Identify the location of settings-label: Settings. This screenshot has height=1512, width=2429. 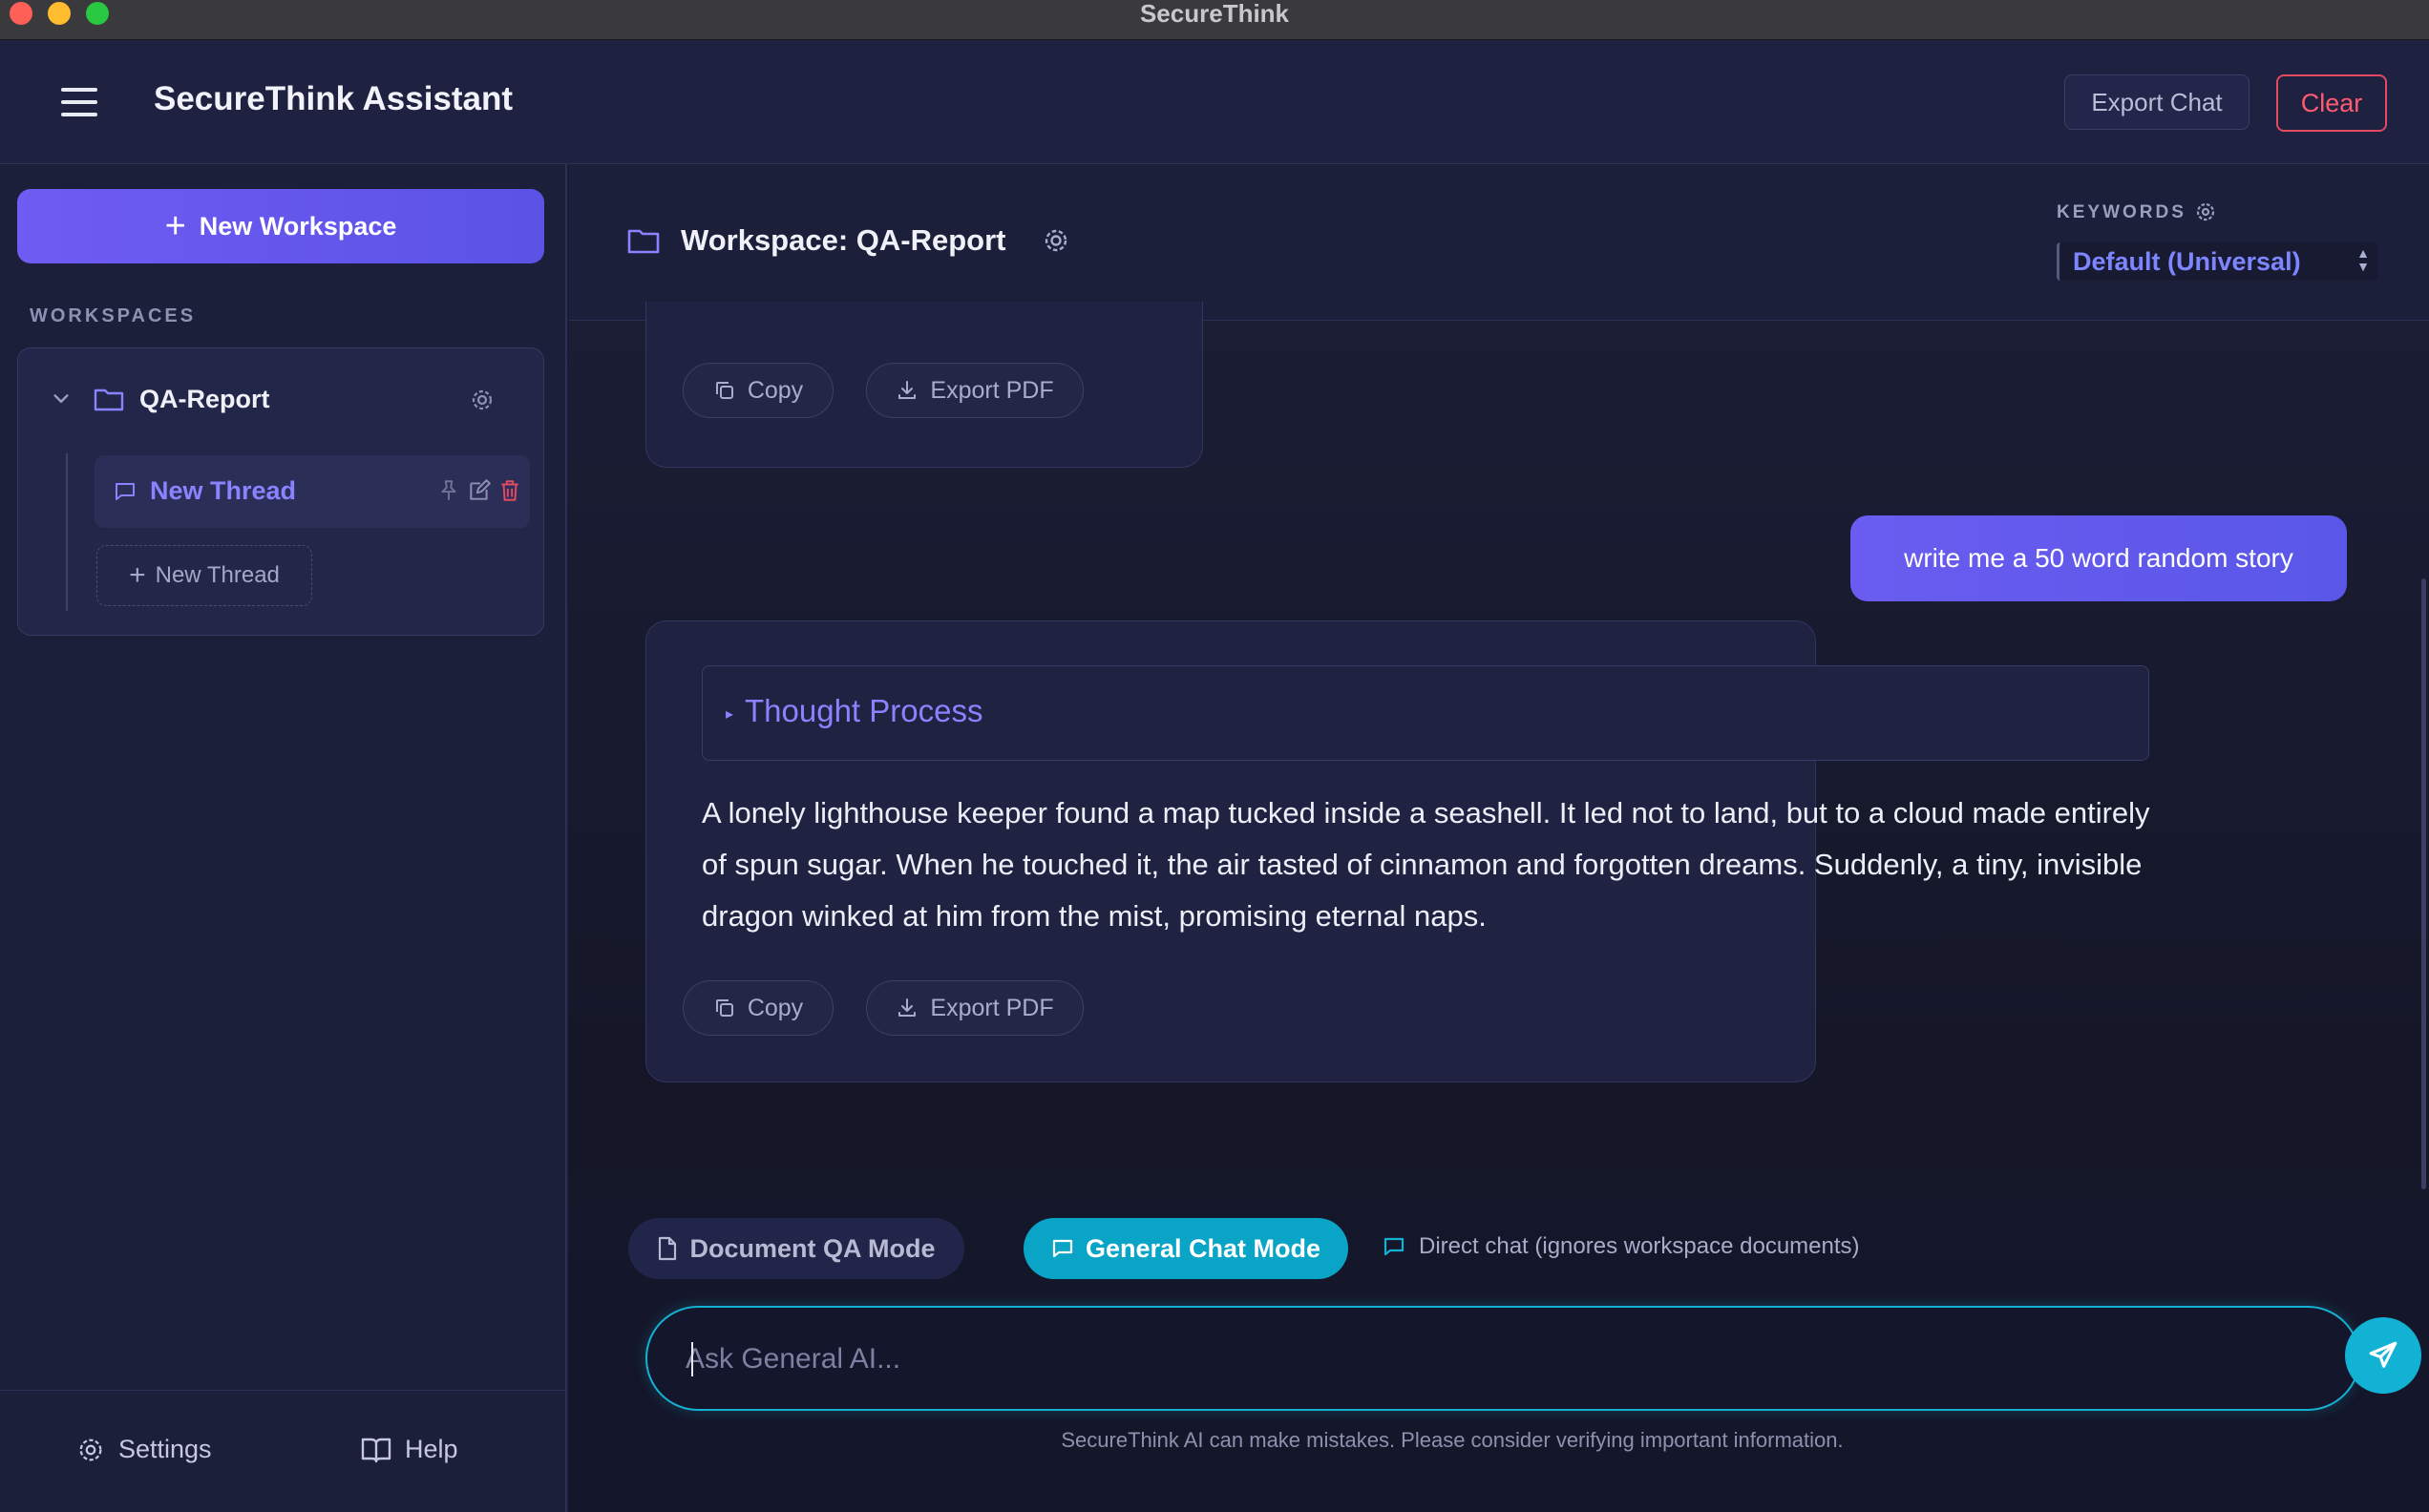
(165, 1449).